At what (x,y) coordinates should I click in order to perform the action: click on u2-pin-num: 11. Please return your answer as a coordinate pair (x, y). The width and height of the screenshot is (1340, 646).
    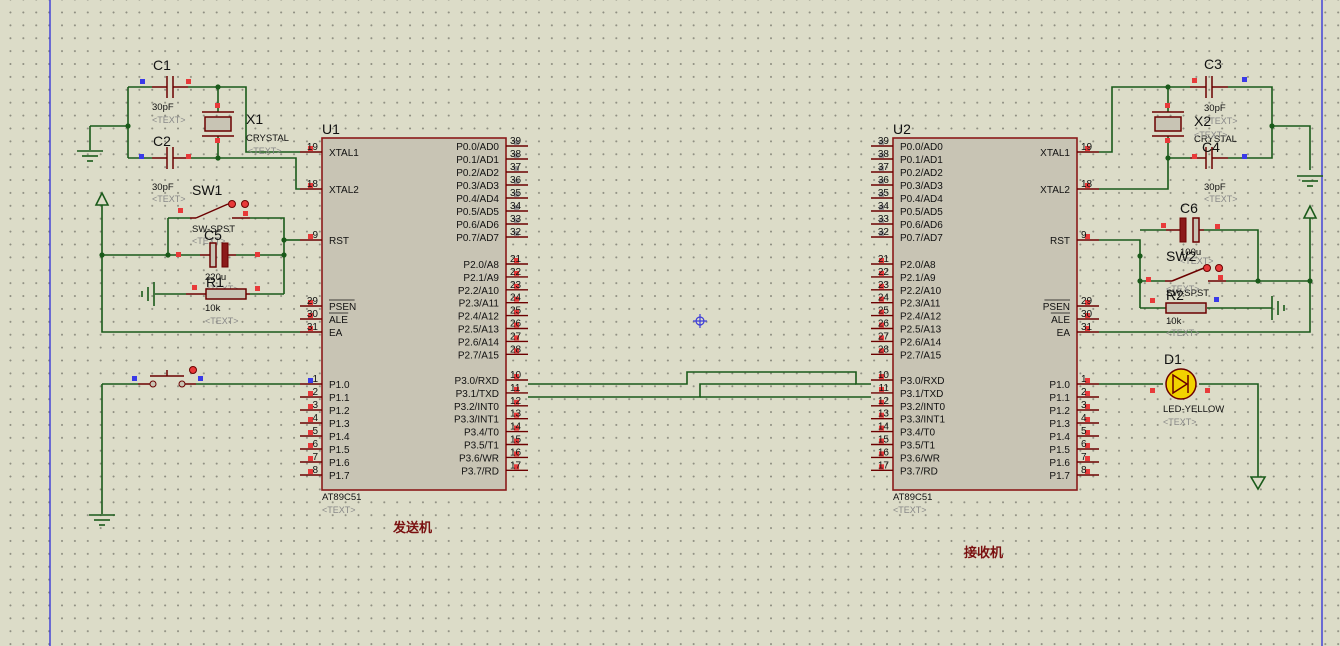
    Looking at the image, I should click on (884, 388).